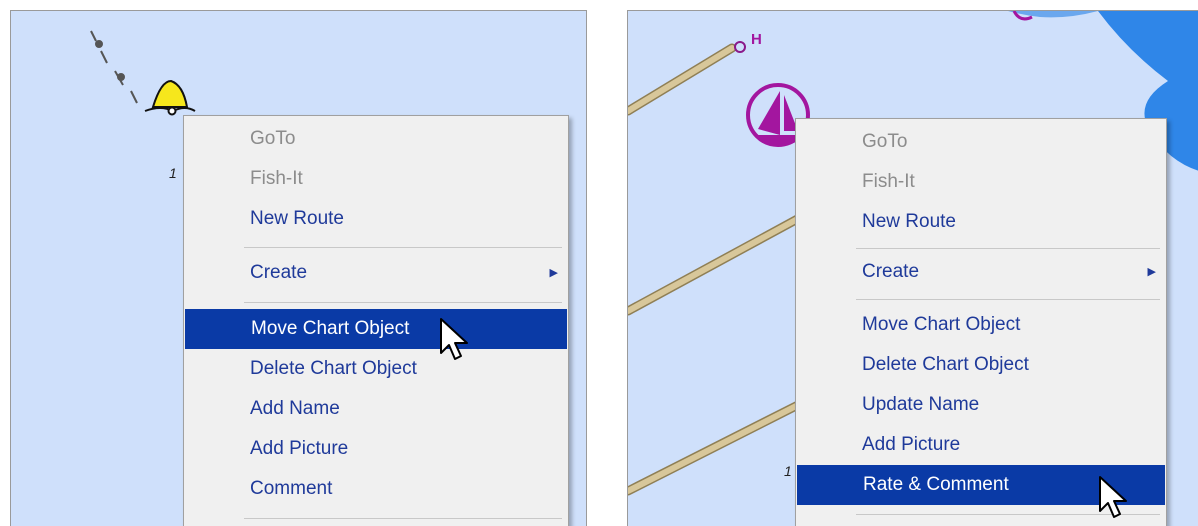 The height and width of the screenshot is (526, 1198). What do you see at coordinates (376, 409) in the screenshot?
I see `menu-item-add-name: Add Name` at bounding box center [376, 409].